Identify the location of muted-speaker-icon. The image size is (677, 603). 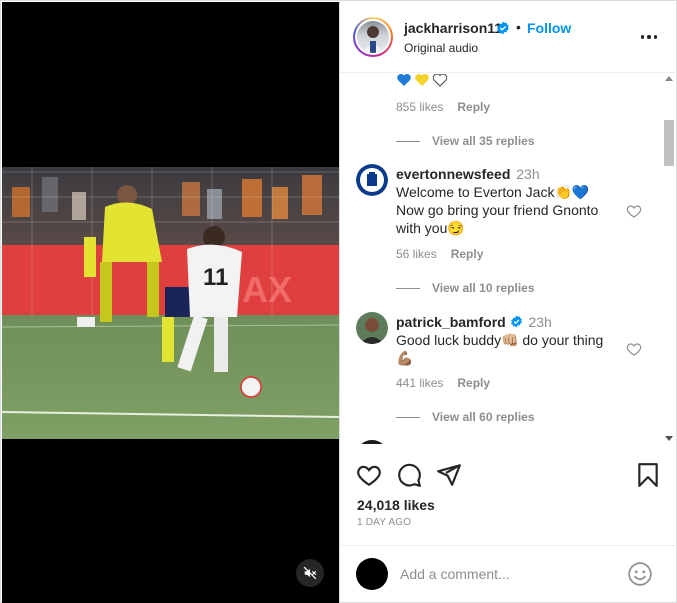
(310, 573).